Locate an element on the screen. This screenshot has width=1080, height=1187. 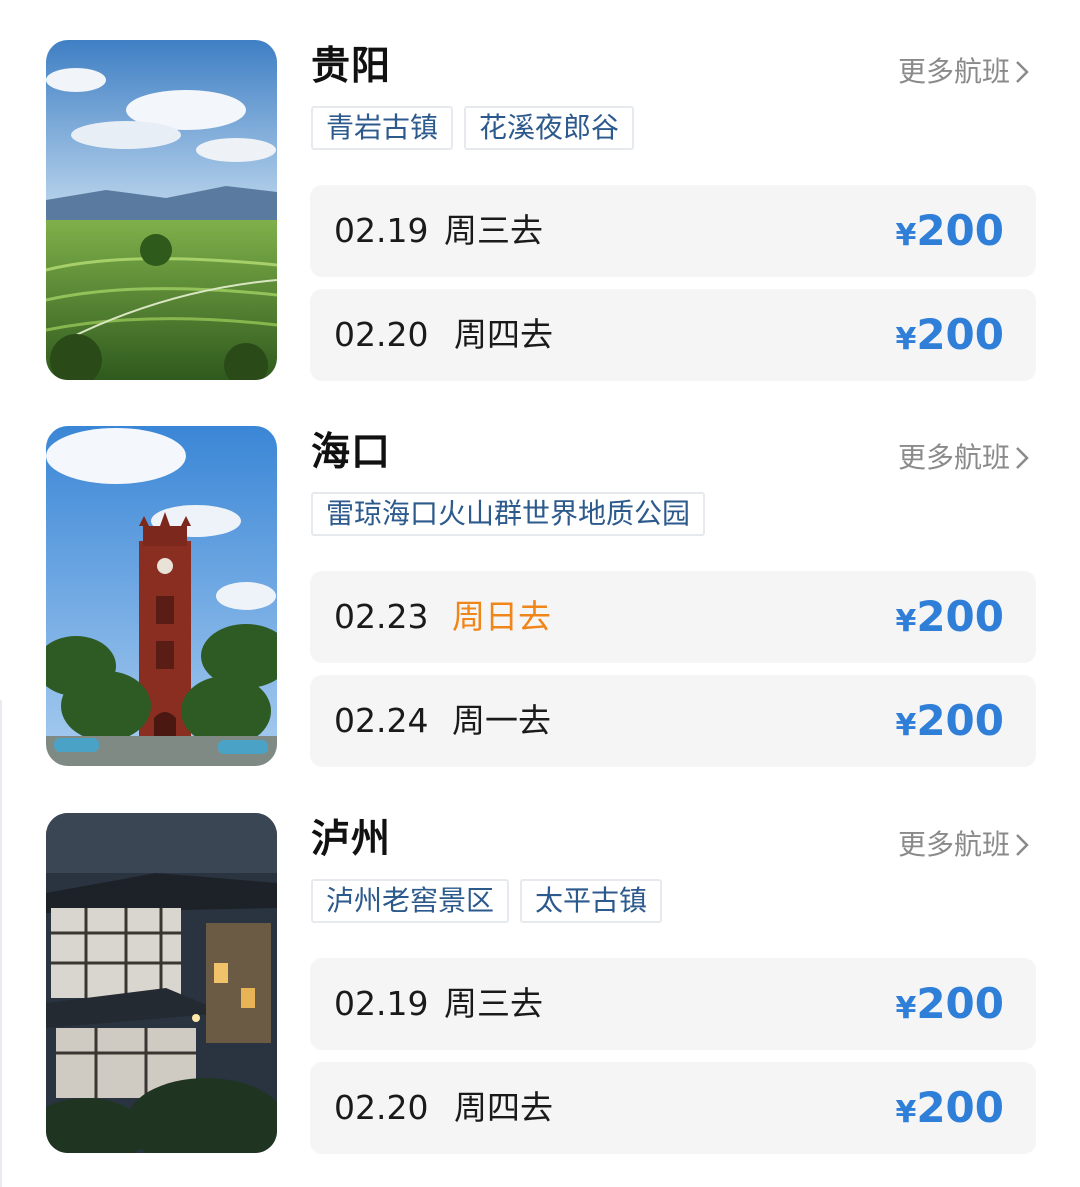
flight-option-row: 02.23 周日去 ¥200 is located at coordinates (673, 617).